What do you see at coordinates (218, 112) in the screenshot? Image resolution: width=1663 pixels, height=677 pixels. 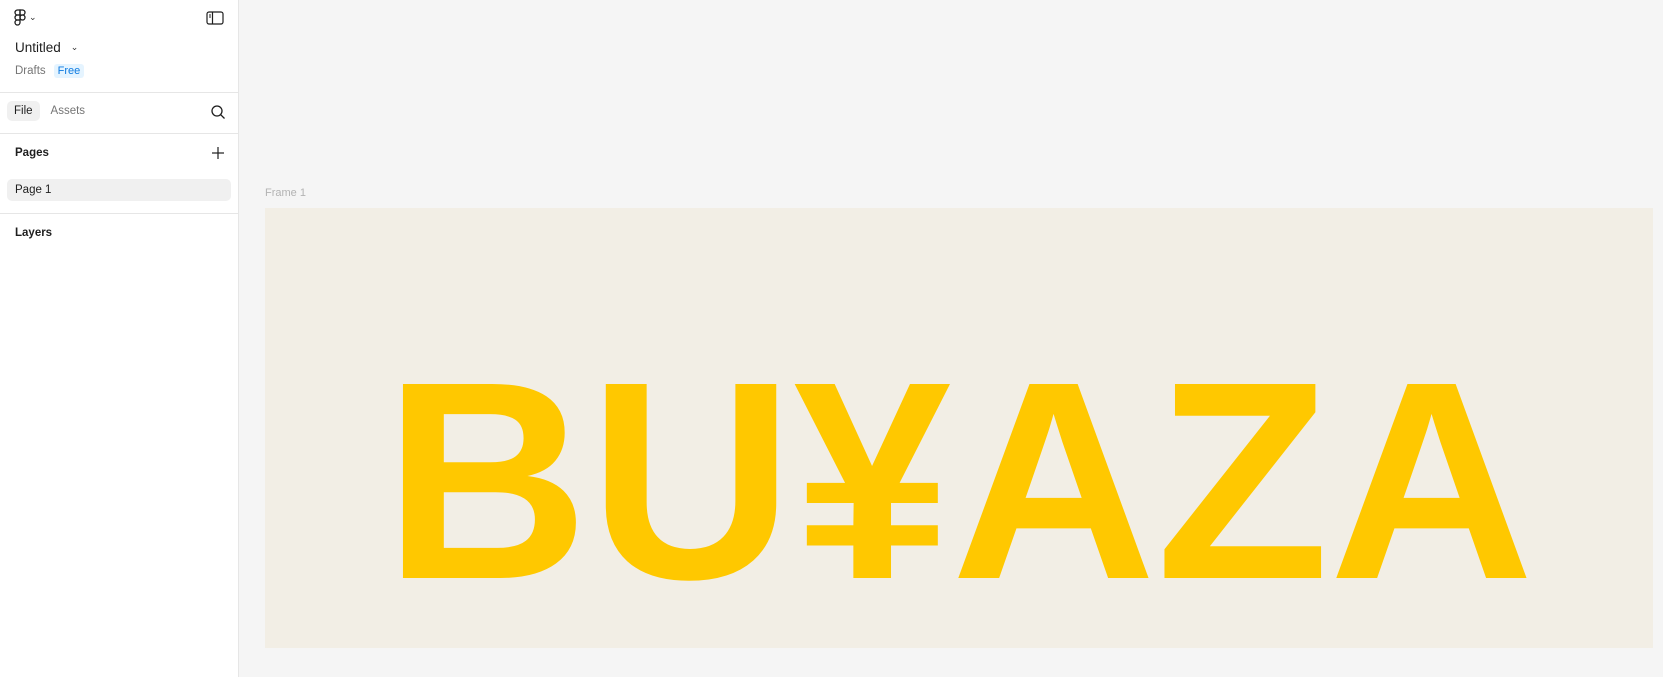 I see `search-icon` at bounding box center [218, 112].